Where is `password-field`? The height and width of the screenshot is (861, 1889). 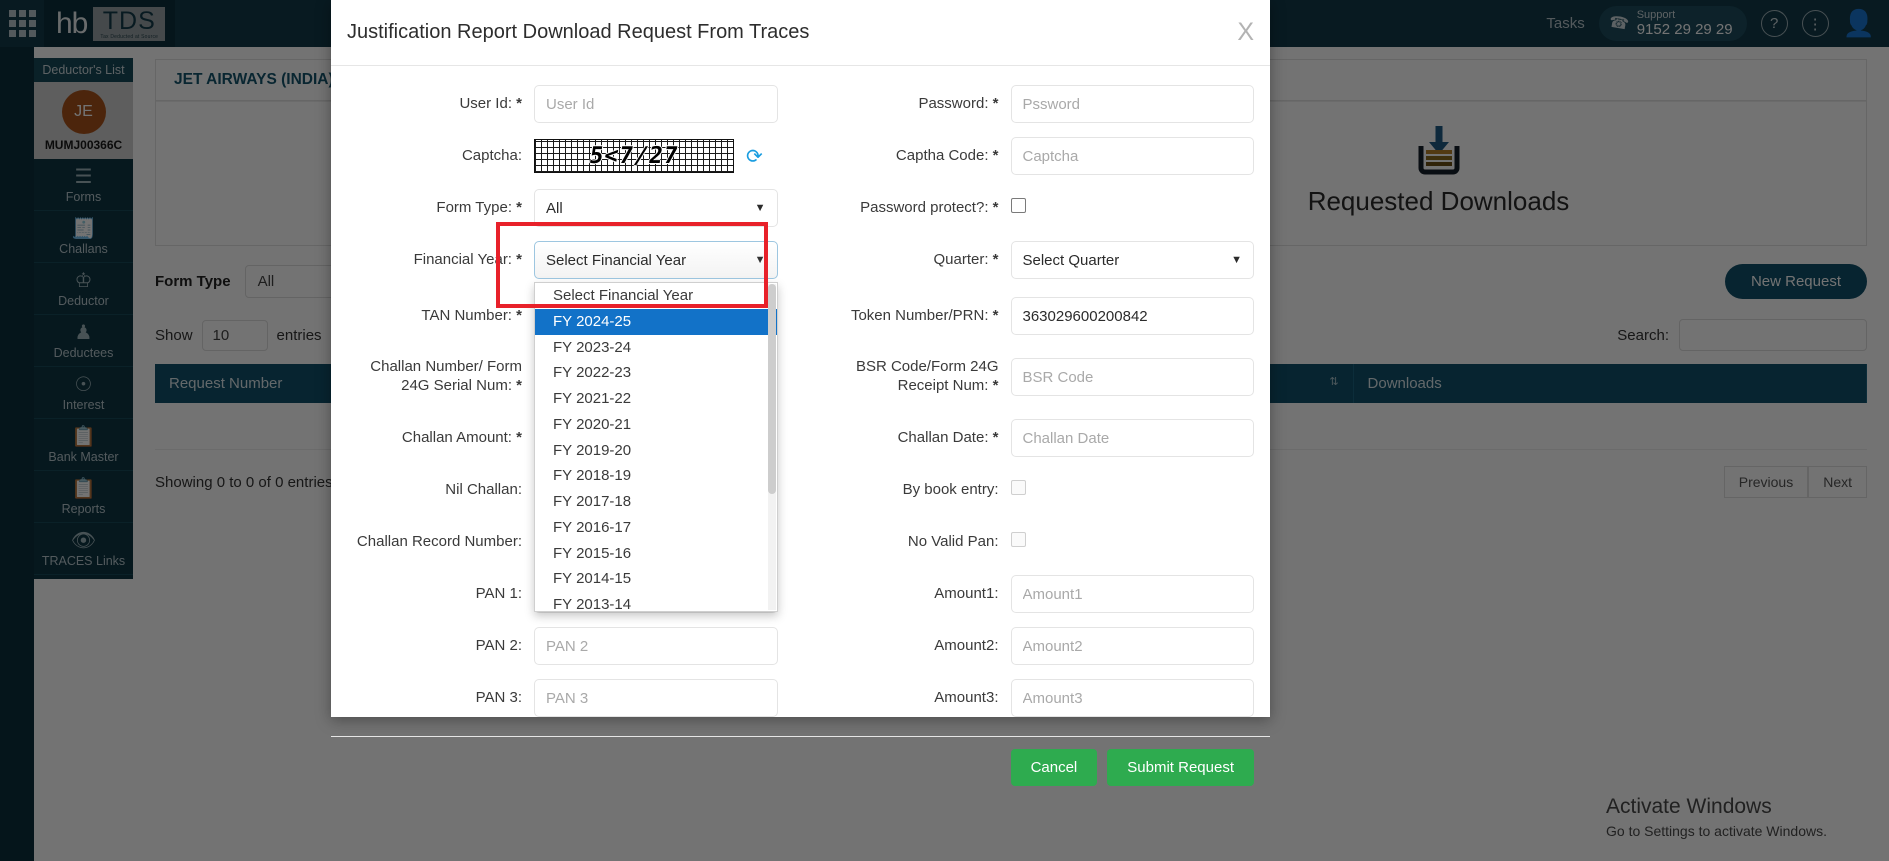 password-field is located at coordinates (1132, 104).